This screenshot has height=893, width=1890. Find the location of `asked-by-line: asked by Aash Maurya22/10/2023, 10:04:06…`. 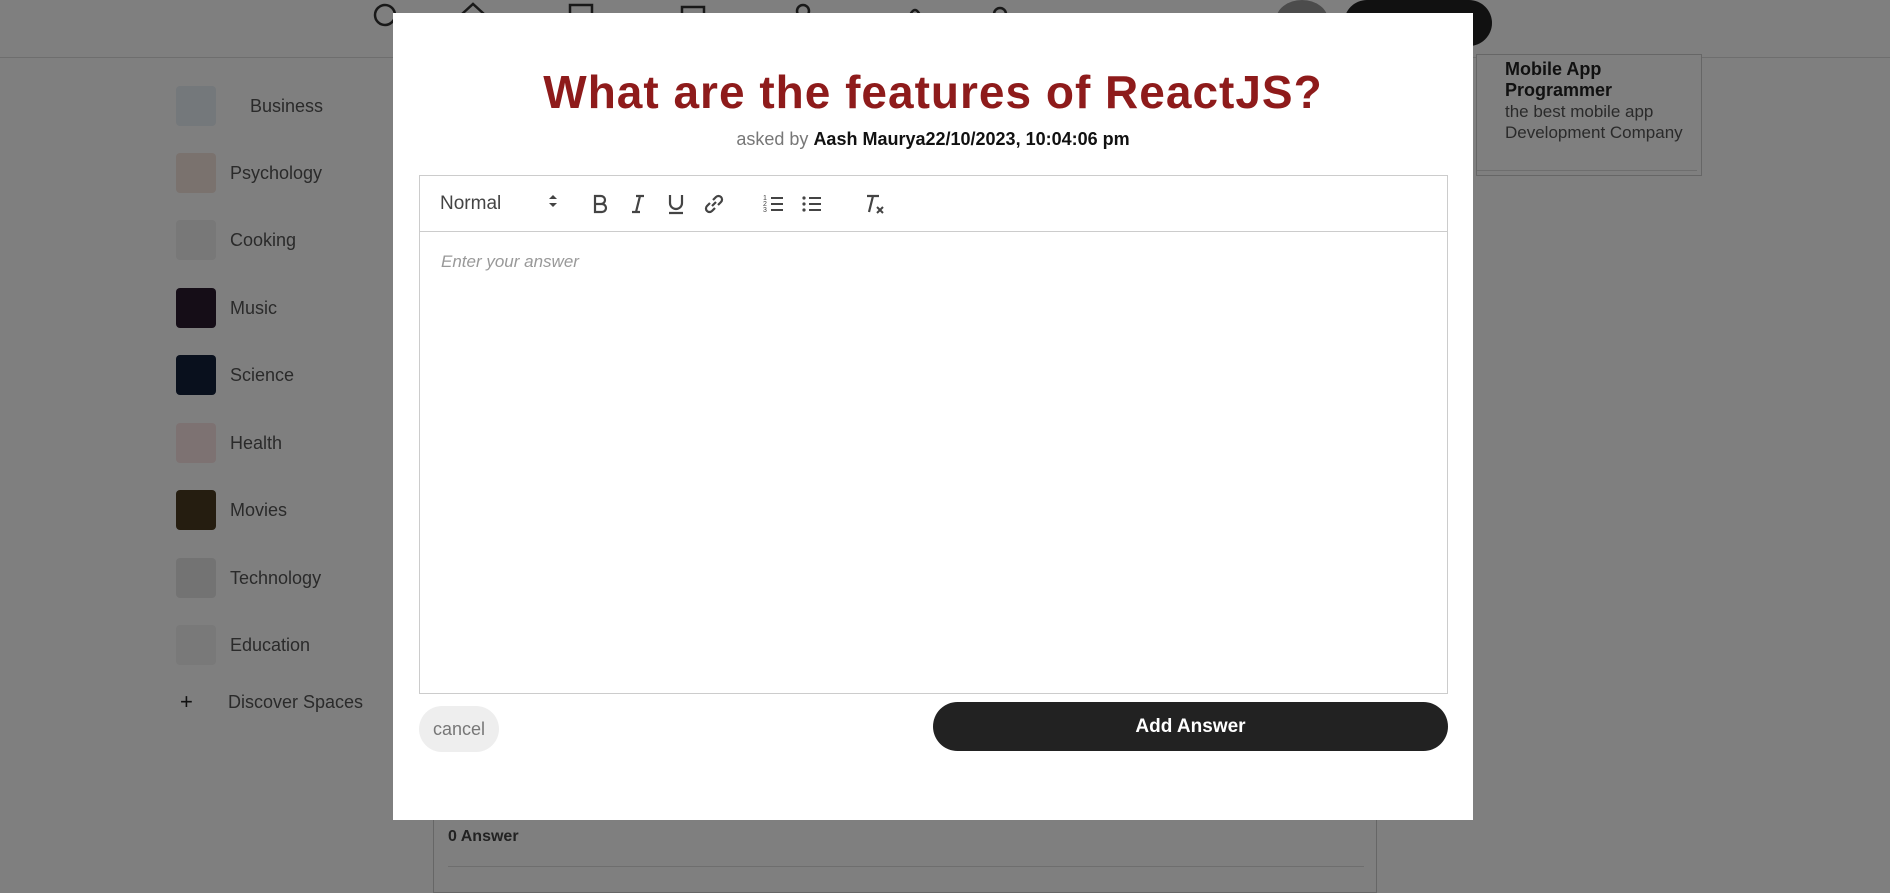

asked-by-line: asked by Aash Maurya22/10/2023, 10:04:06… is located at coordinates (933, 139).